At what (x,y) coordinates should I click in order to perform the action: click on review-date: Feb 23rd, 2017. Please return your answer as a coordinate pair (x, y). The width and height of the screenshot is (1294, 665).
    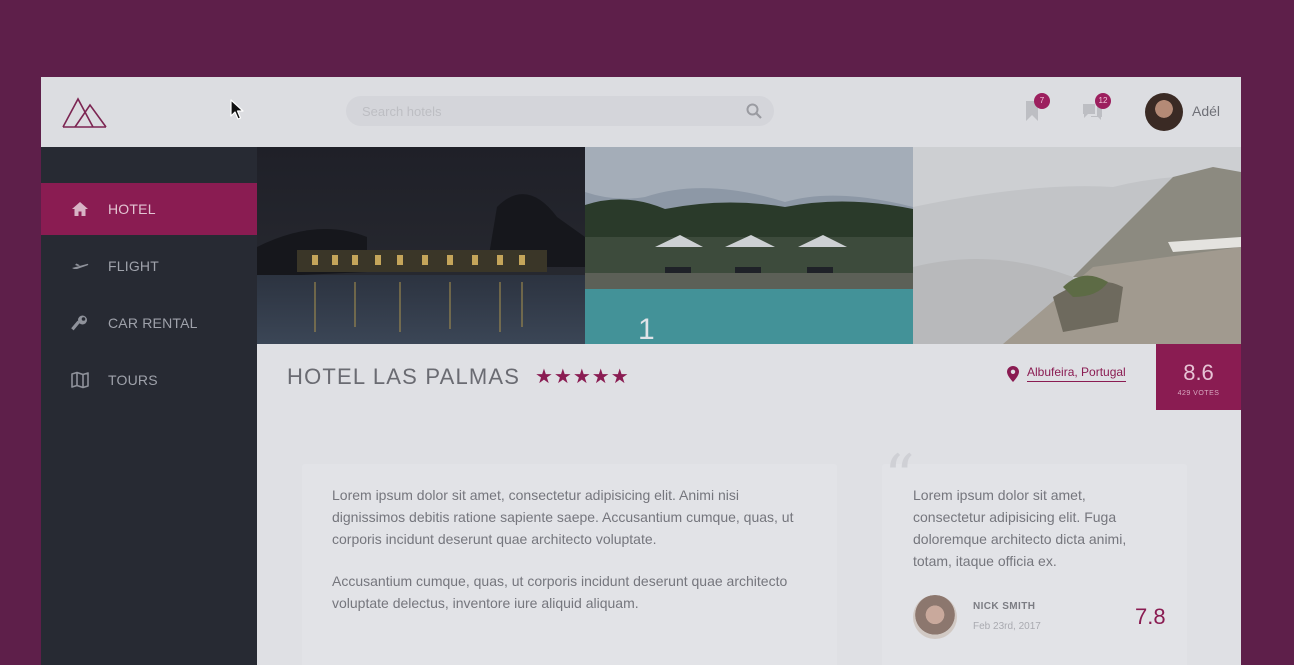
    Looking at the image, I should click on (1007, 626).